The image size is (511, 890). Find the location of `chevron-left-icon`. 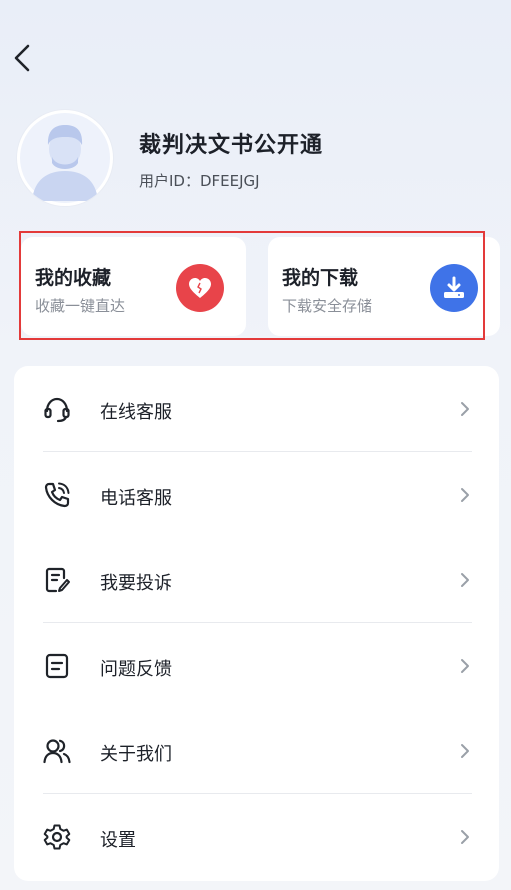

chevron-left-icon is located at coordinates (22, 58).